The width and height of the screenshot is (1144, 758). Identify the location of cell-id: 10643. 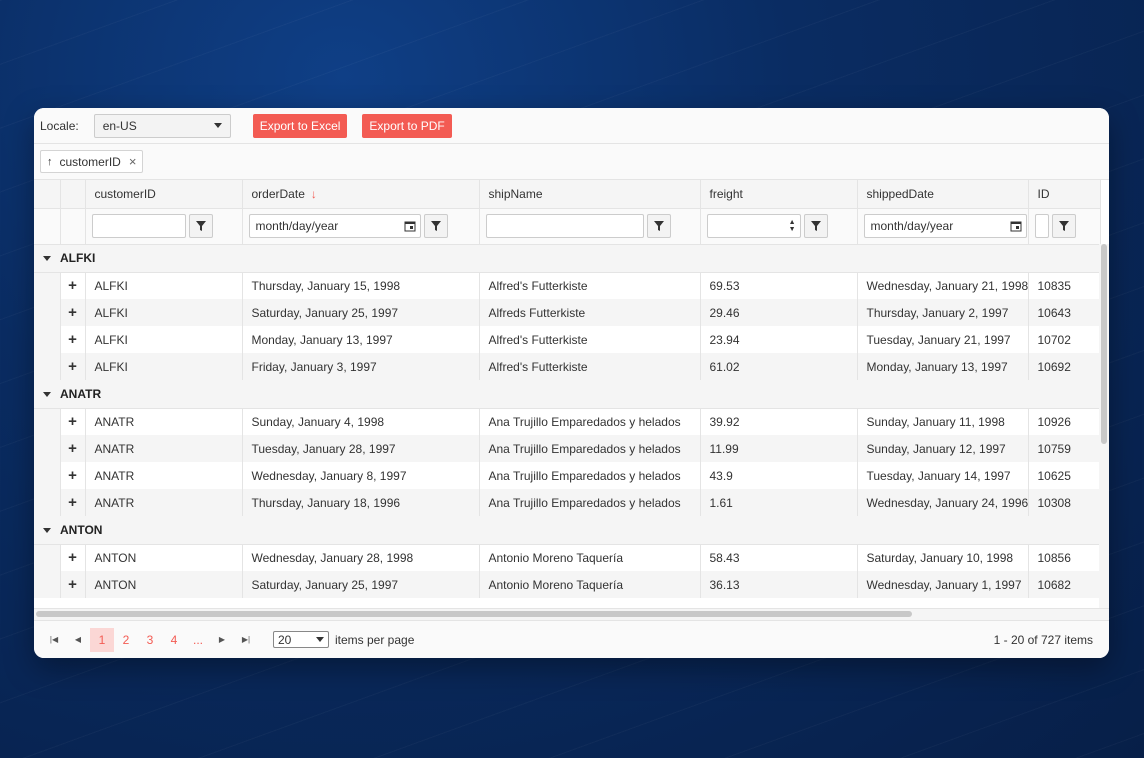
(1064, 312).